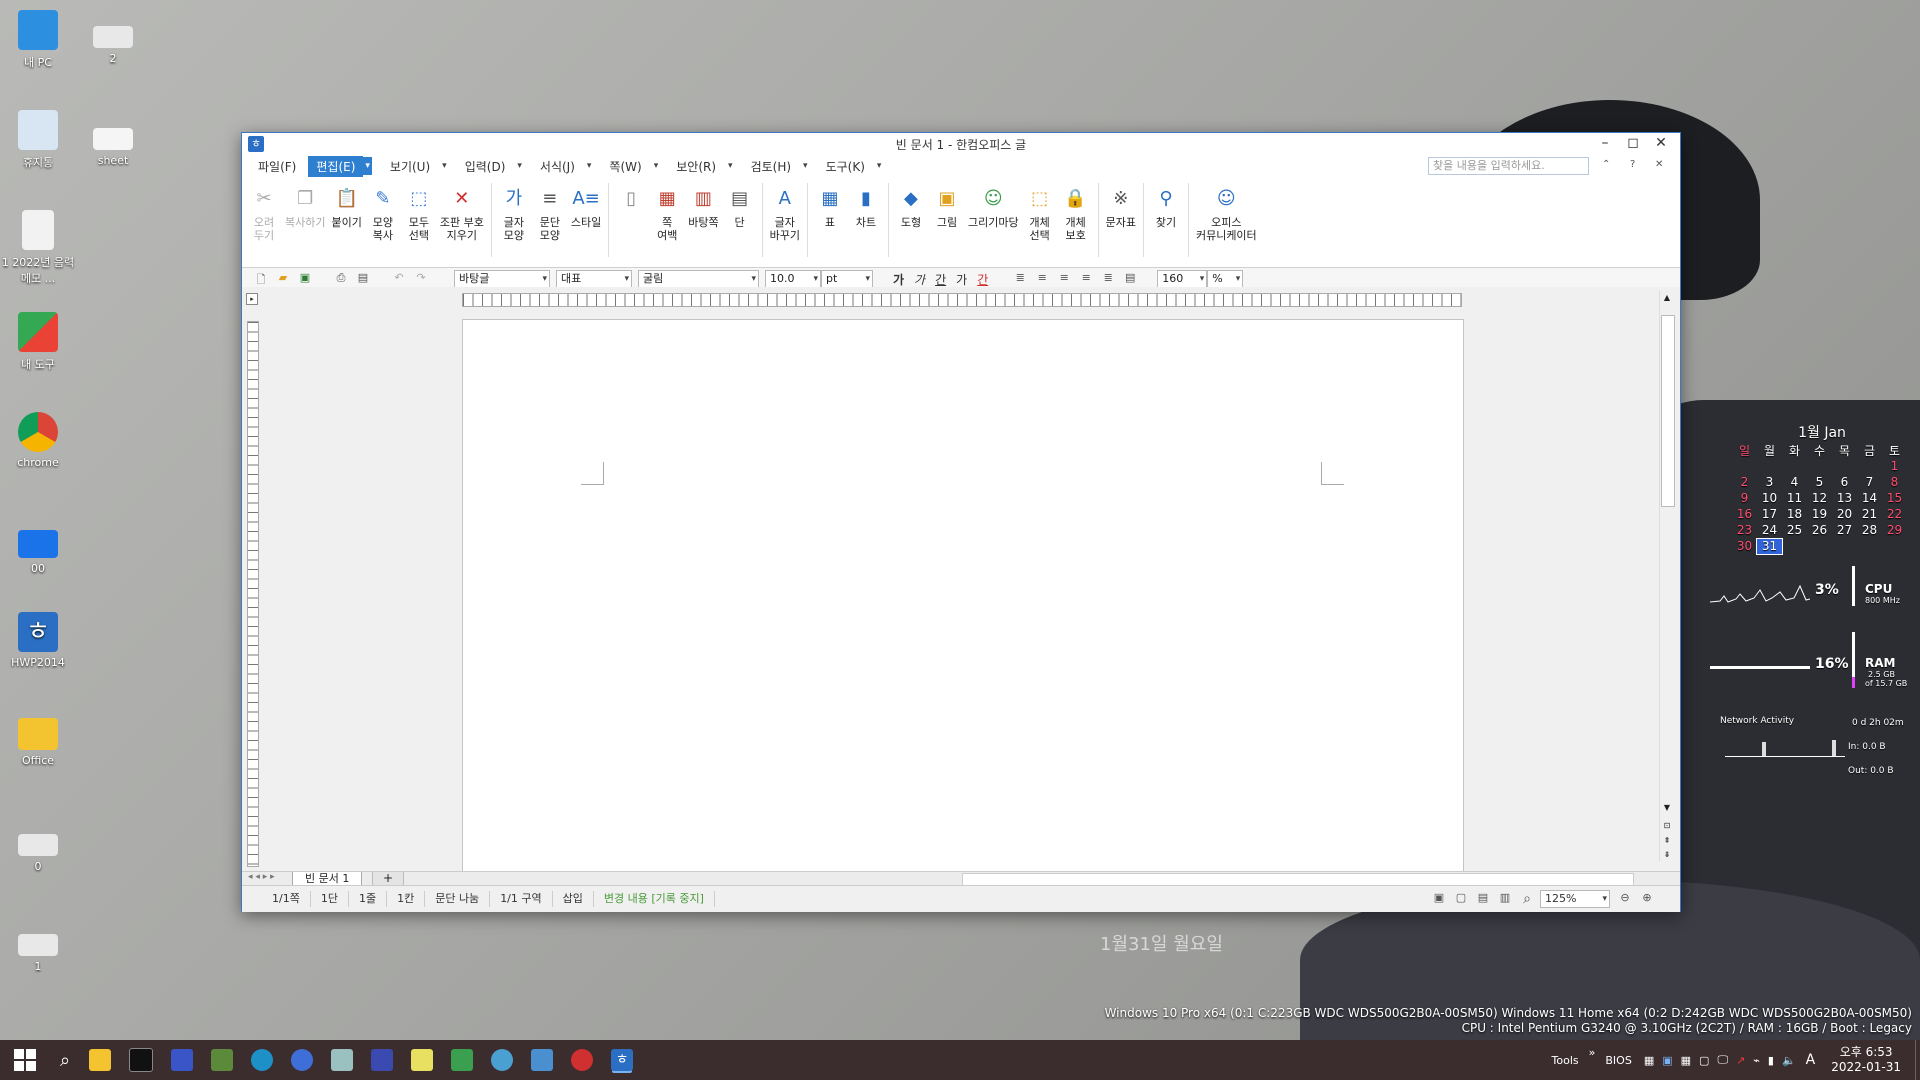 The image size is (1920, 1080). I want to click on tray-calc-icon: ▦, so click(1649, 1060).